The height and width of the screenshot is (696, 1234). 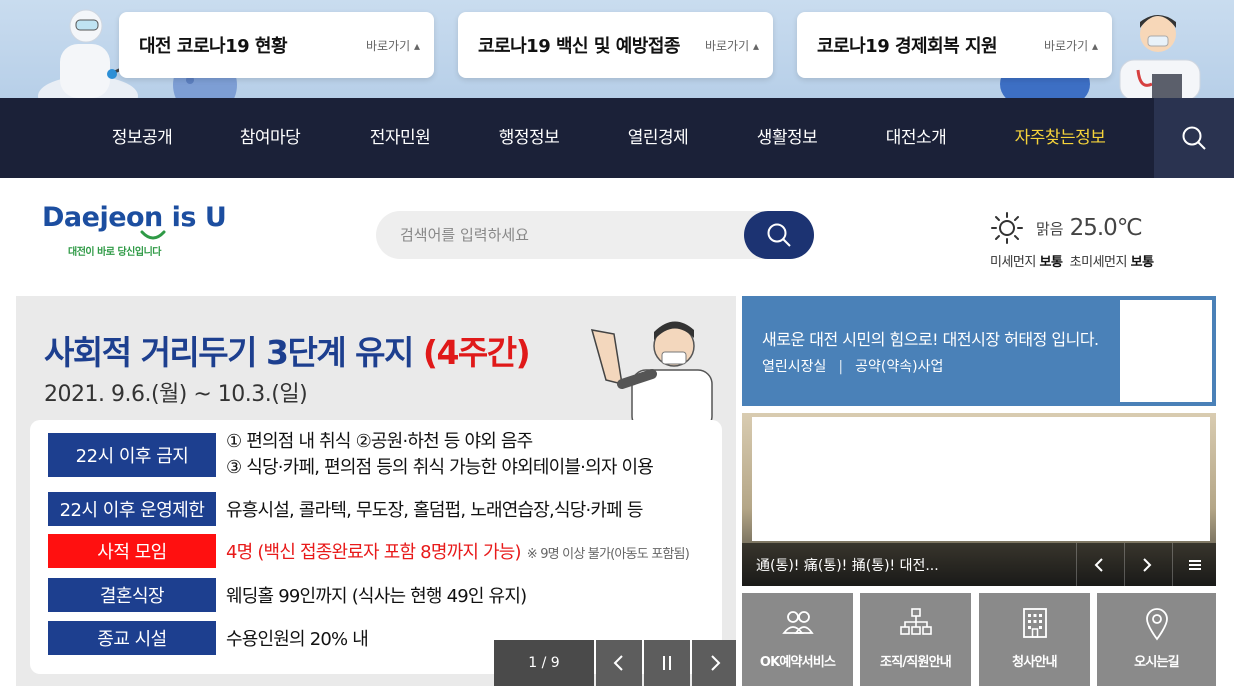 I want to click on pledge-link: 공약(약속)사업, so click(x=899, y=367).